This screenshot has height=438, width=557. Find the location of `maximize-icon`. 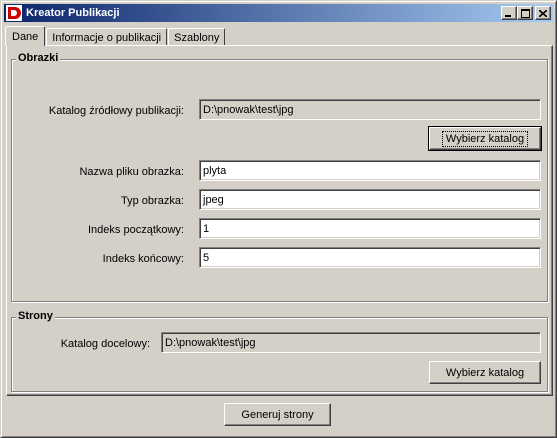

maximize-icon is located at coordinates (525, 13).